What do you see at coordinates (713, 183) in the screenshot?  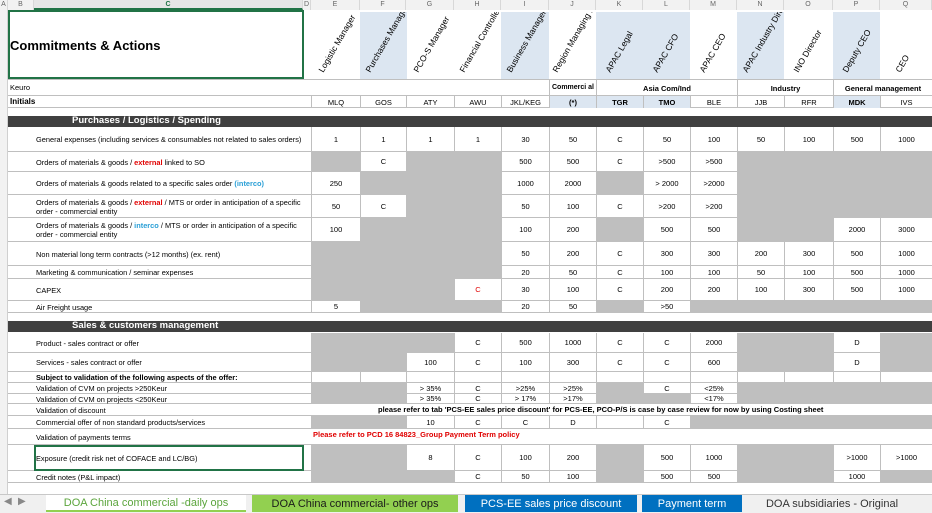 I see `table-cell: >2000` at bounding box center [713, 183].